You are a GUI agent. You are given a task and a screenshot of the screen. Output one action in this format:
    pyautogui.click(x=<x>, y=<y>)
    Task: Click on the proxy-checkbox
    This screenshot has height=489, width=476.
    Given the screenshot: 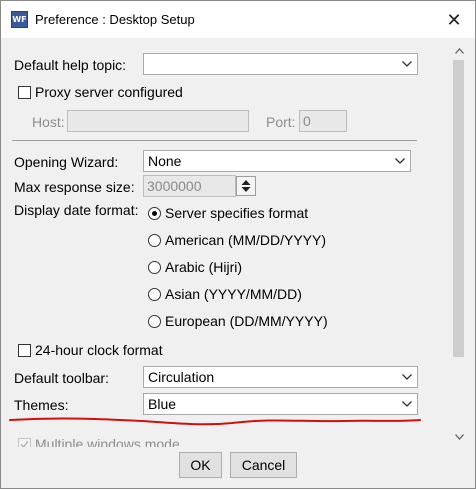 What is the action you would take?
    pyautogui.click(x=24, y=92)
    